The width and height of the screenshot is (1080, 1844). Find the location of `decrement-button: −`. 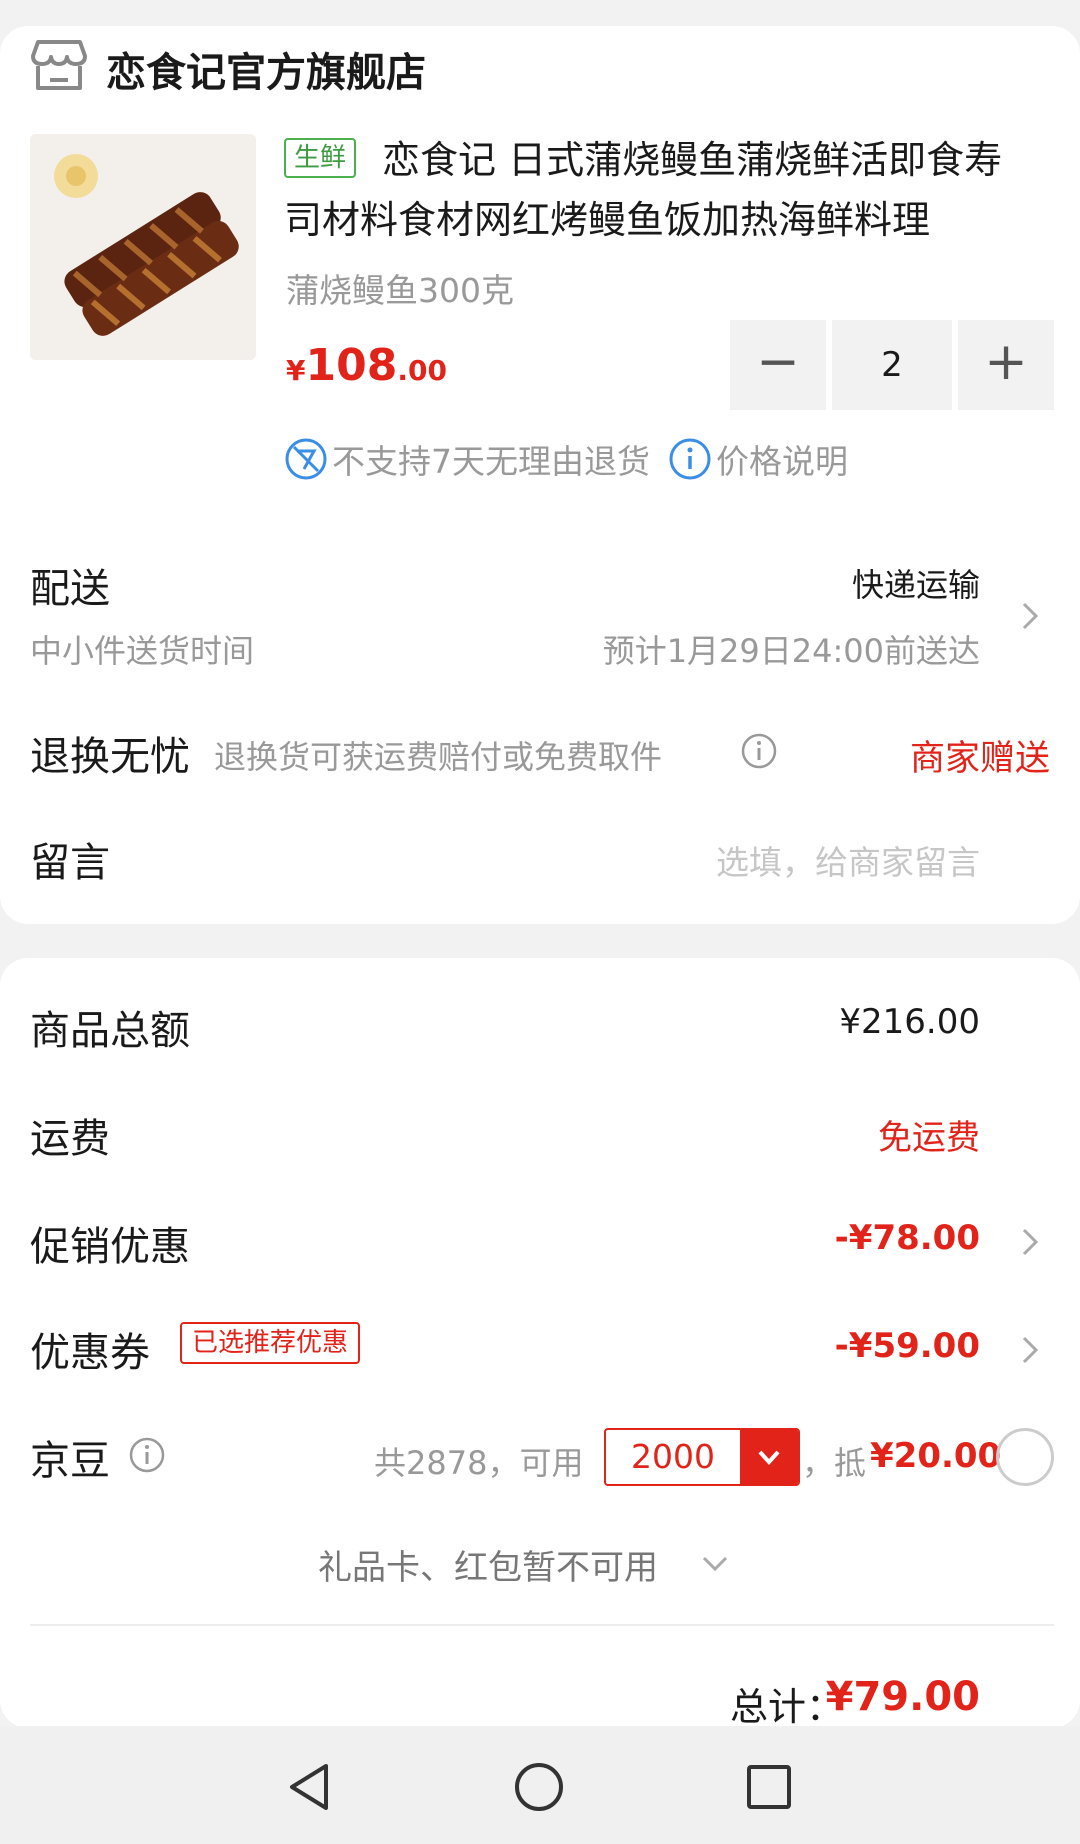

decrement-button: − is located at coordinates (778, 365).